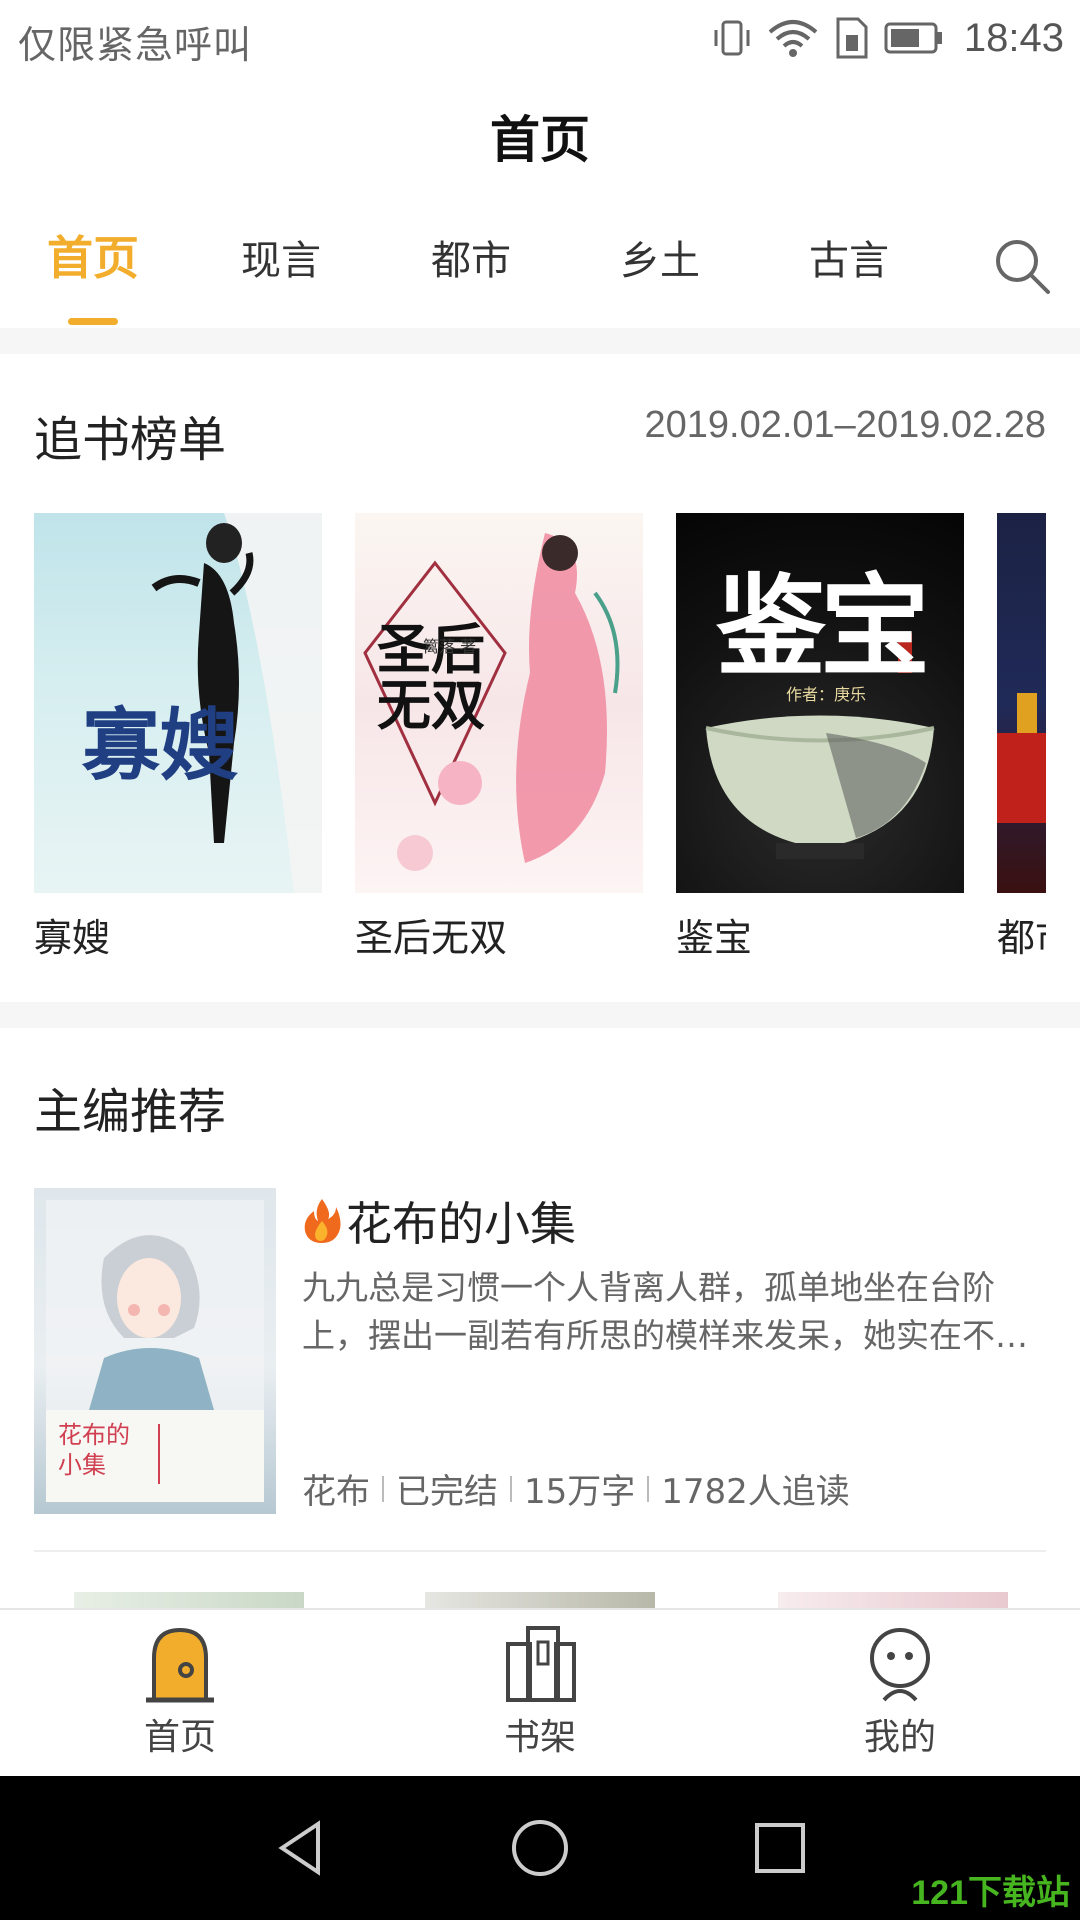 This screenshot has width=1080, height=1920. What do you see at coordinates (541, 1664) in the screenshot?
I see `bookshelf-icon` at bounding box center [541, 1664].